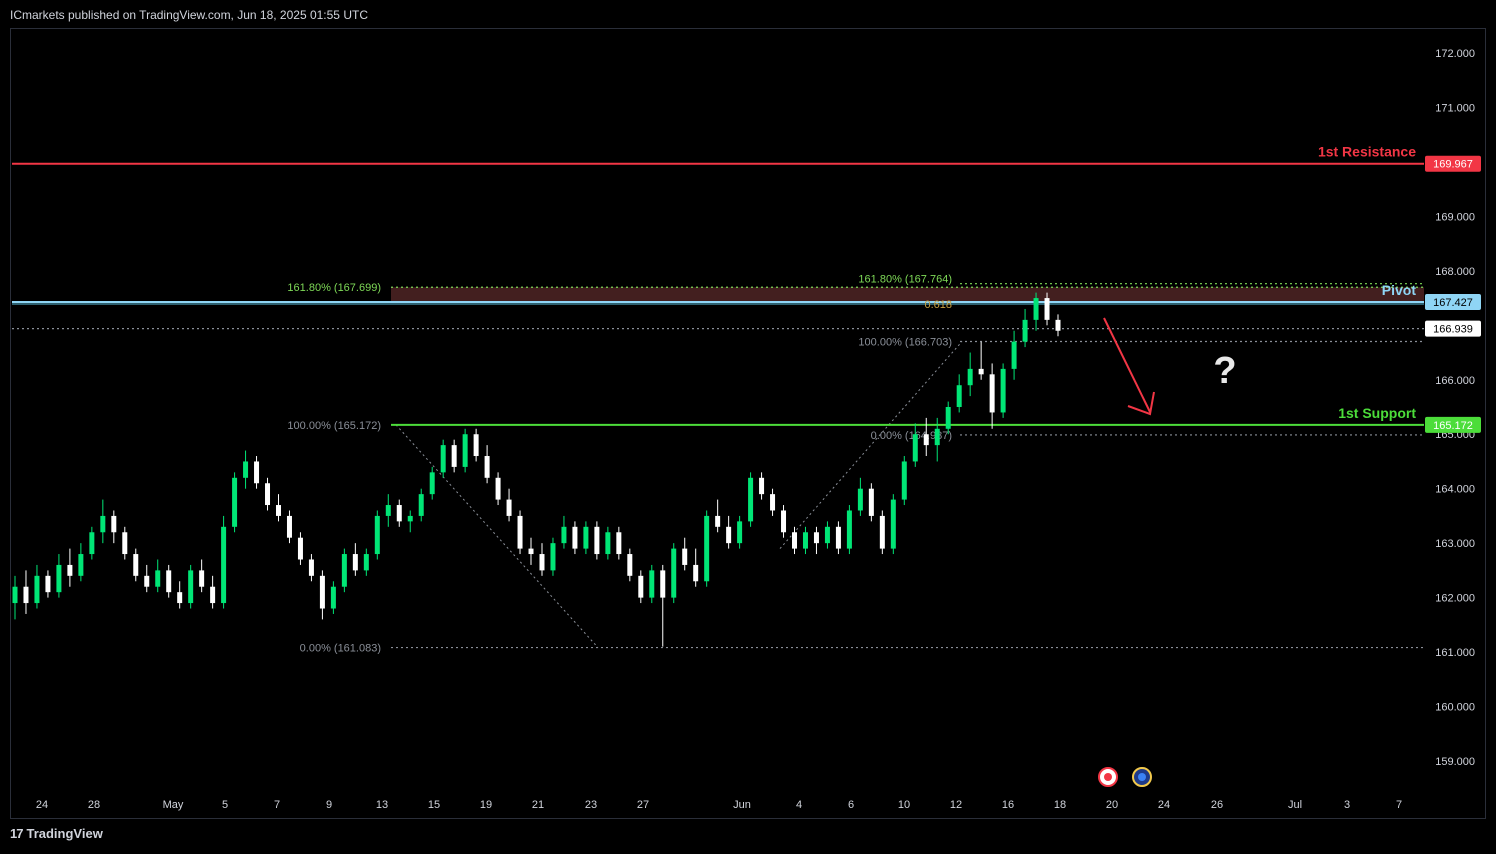 The width and height of the screenshot is (1496, 854). I want to click on fib-label: 0.00% (161.083), so click(340, 649).